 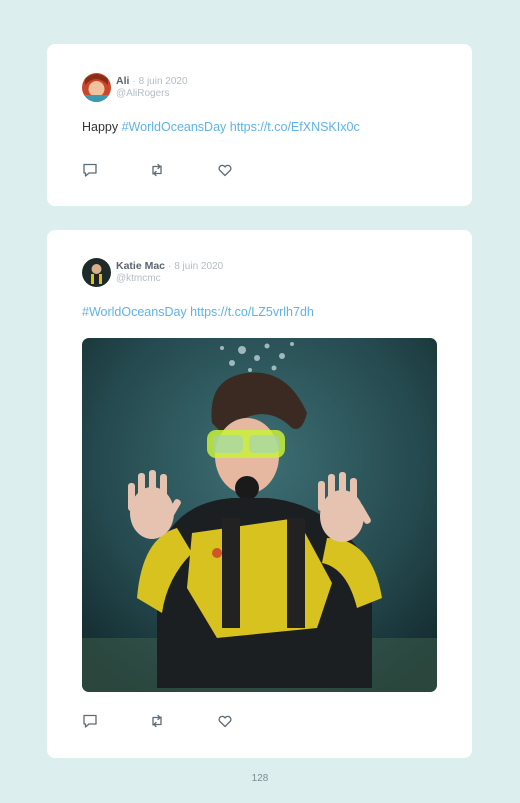 What do you see at coordinates (252, 312) in the screenshot?
I see `url-link: https://t.co/LZ5vrlh7dh` at bounding box center [252, 312].